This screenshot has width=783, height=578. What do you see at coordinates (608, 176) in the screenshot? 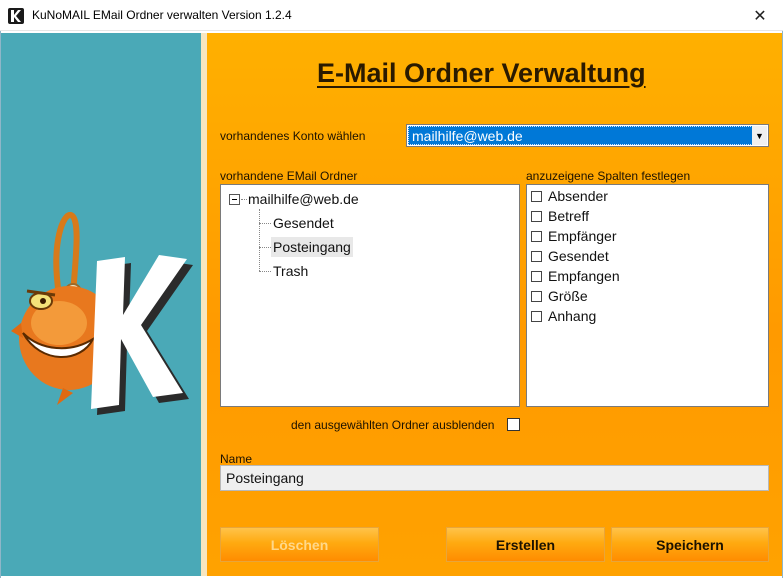
I see `columns-label: anzuzeigene Spalten festlegen` at bounding box center [608, 176].